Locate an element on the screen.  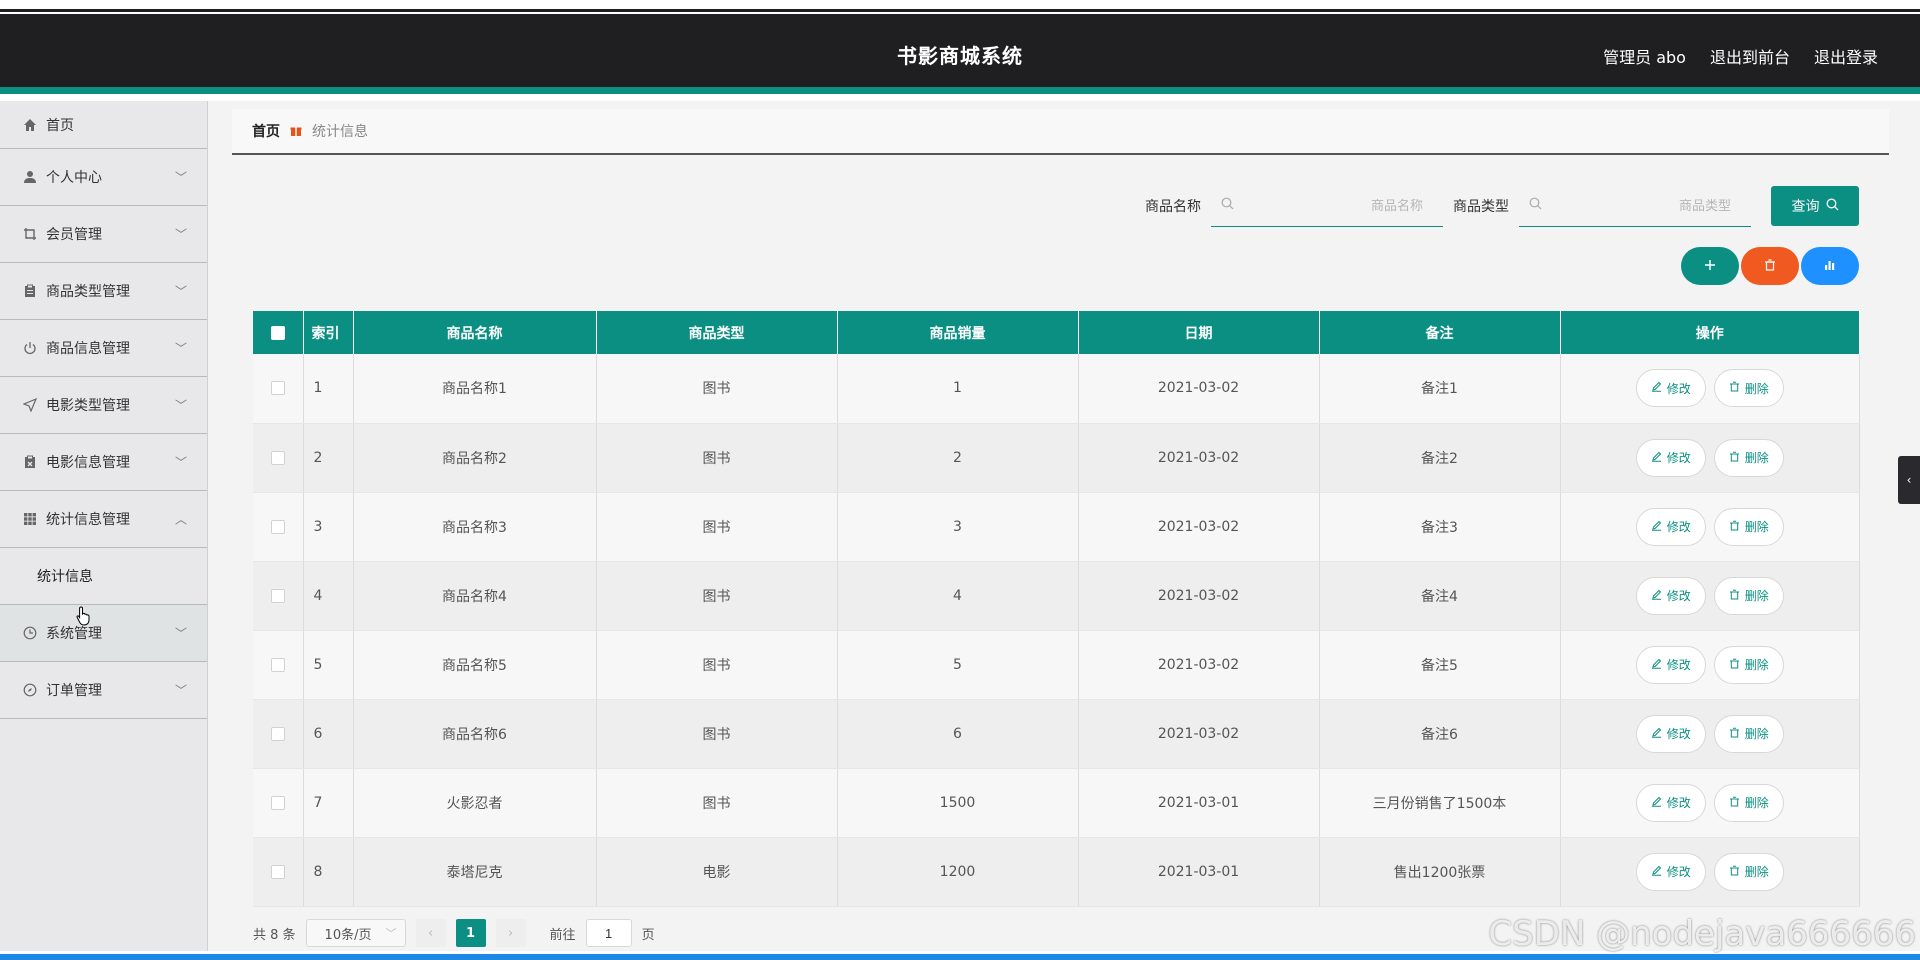
prev-page-button: ‹ is located at coordinates (430, 933).